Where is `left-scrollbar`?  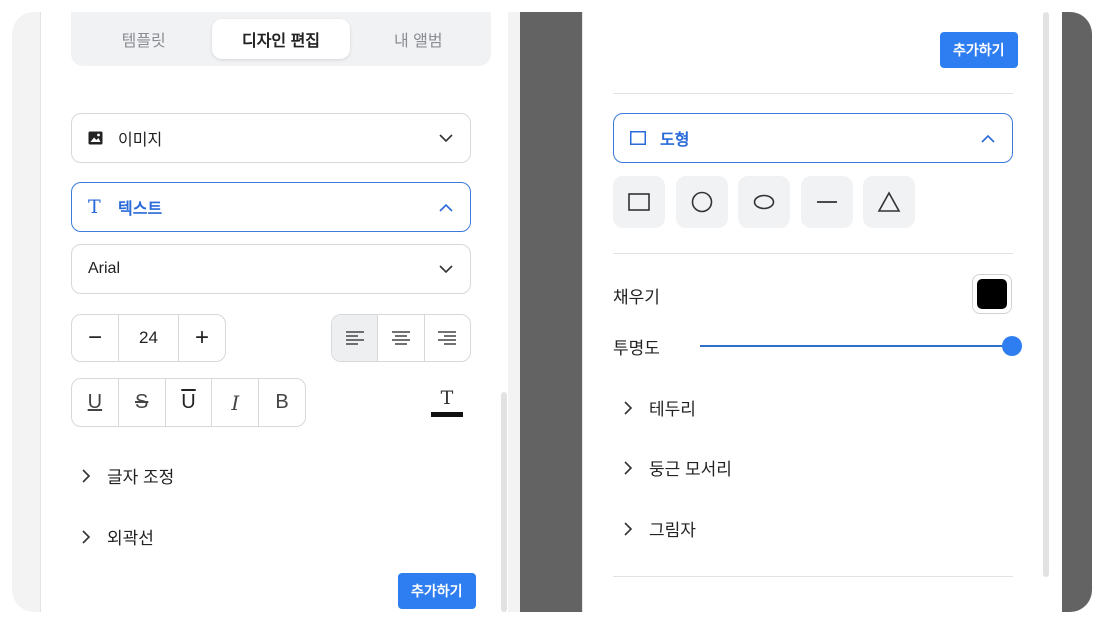
left-scrollbar is located at coordinates (504, 502).